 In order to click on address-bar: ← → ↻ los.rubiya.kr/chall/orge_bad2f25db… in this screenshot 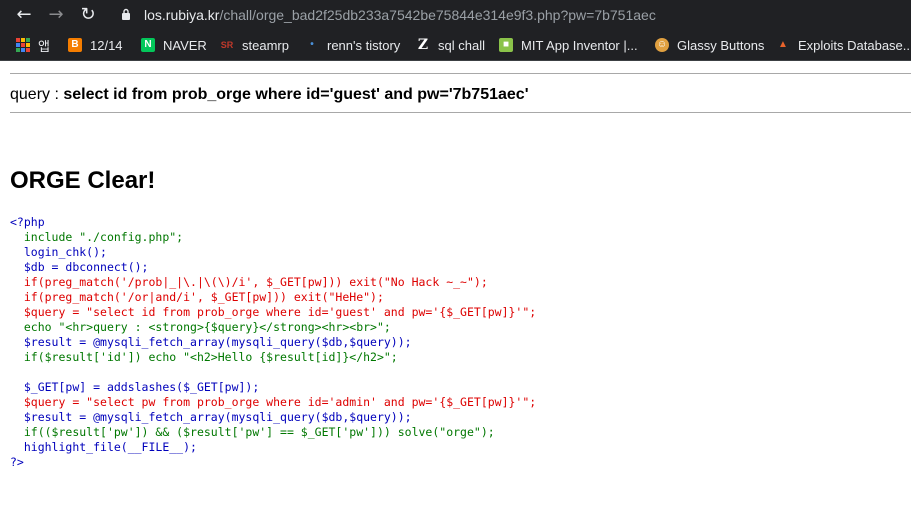, I will do `click(455, 15)`.